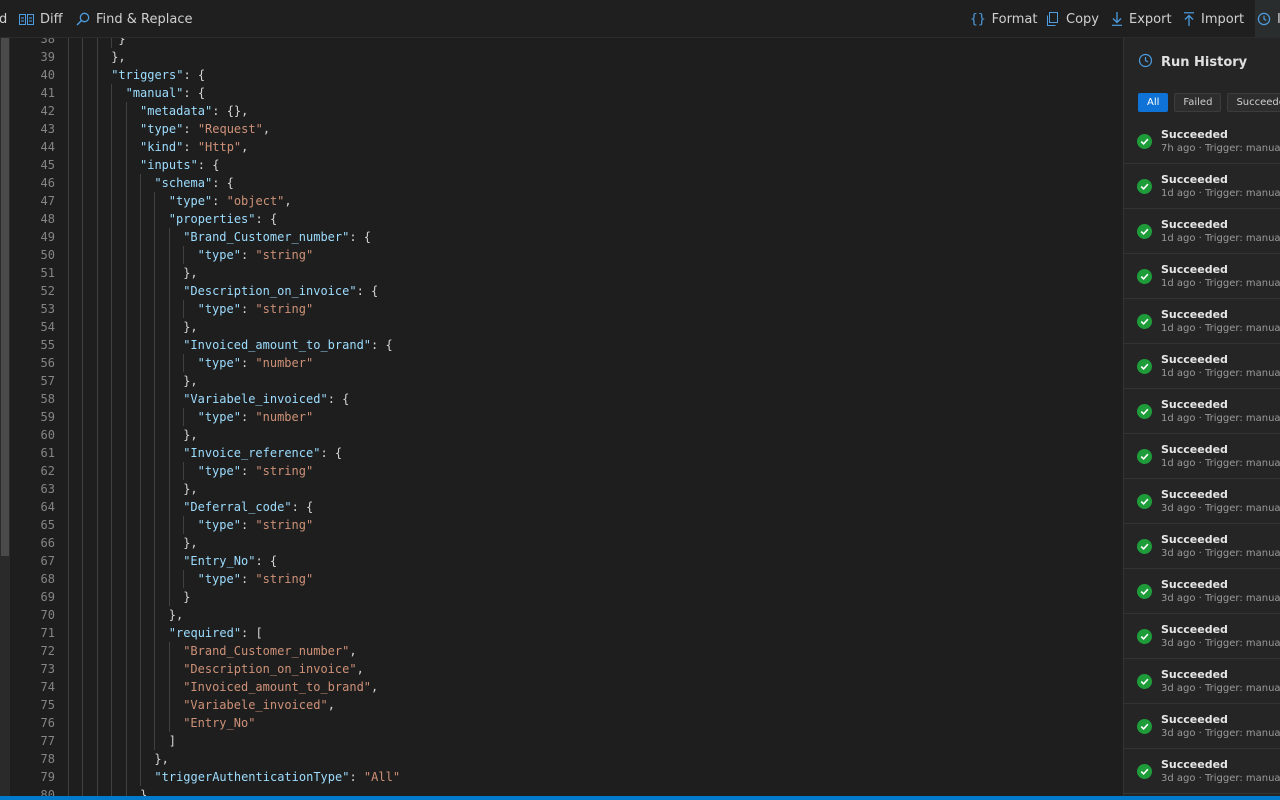 The image size is (1280, 800). Describe the element at coordinates (566, 687) in the screenshot. I see `code-line: 74 "Invoiced_amount_to_brand",` at that location.